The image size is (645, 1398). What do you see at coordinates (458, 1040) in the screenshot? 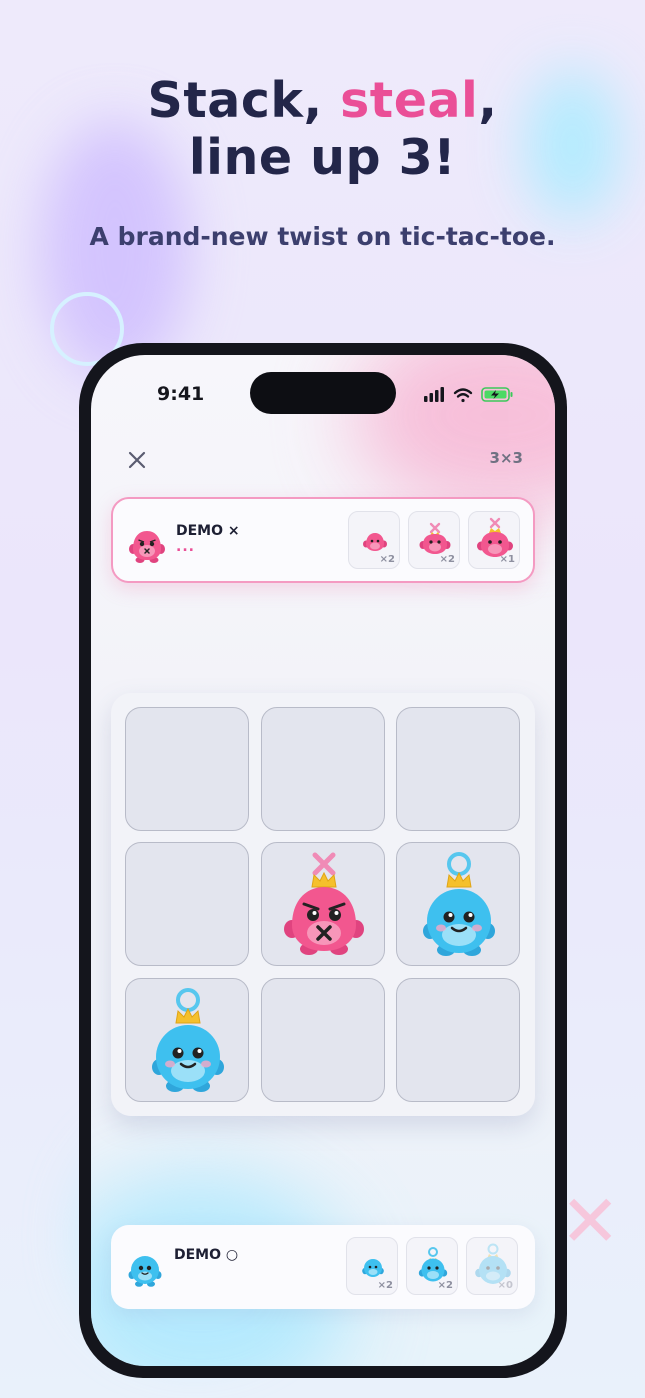
I see `board-cell-r3c3` at bounding box center [458, 1040].